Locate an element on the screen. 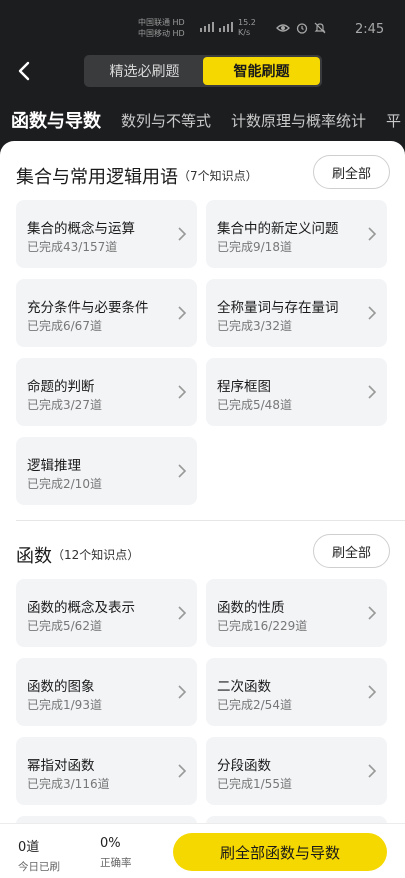  topic-card: 全称量词与存在量词 已完成3/32道 is located at coordinates (296, 313).